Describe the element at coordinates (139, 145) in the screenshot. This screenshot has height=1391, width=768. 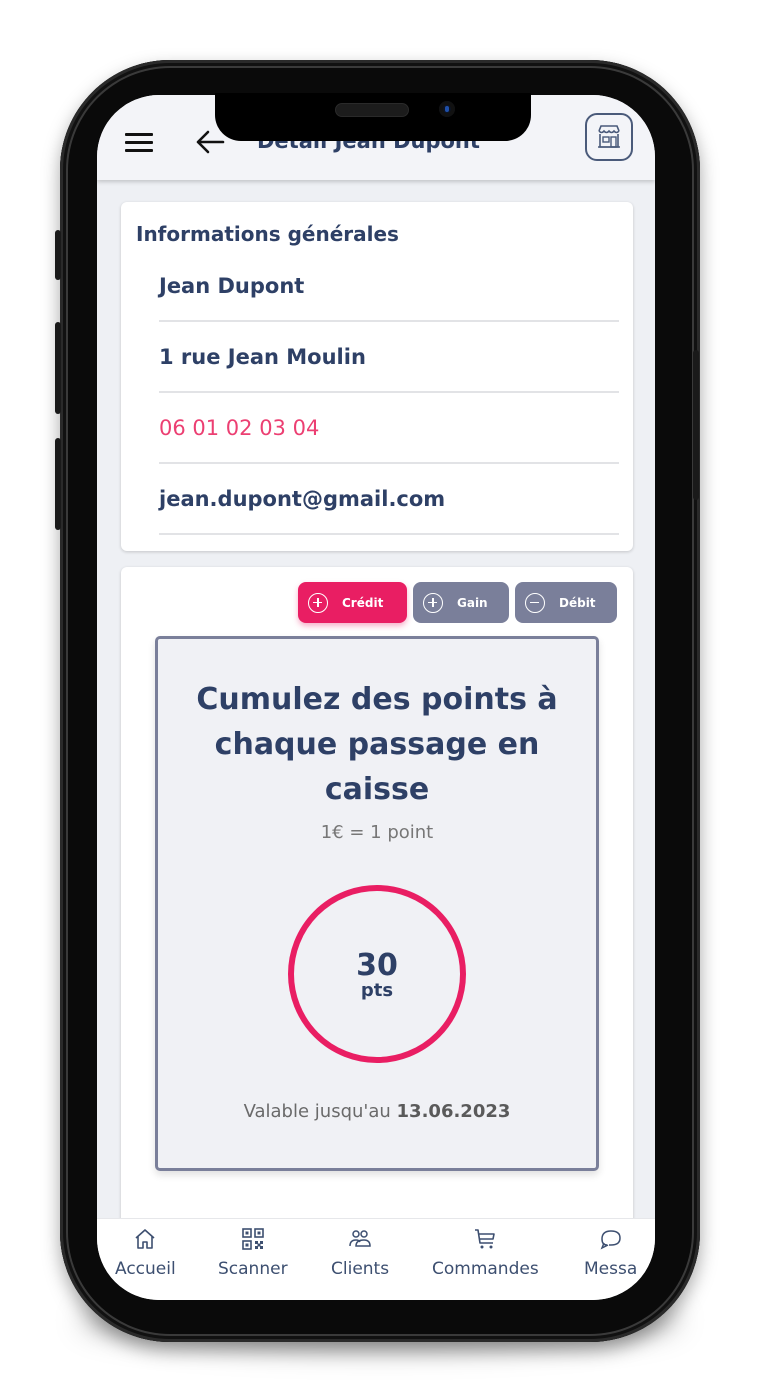
I see `menu-button` at that location.